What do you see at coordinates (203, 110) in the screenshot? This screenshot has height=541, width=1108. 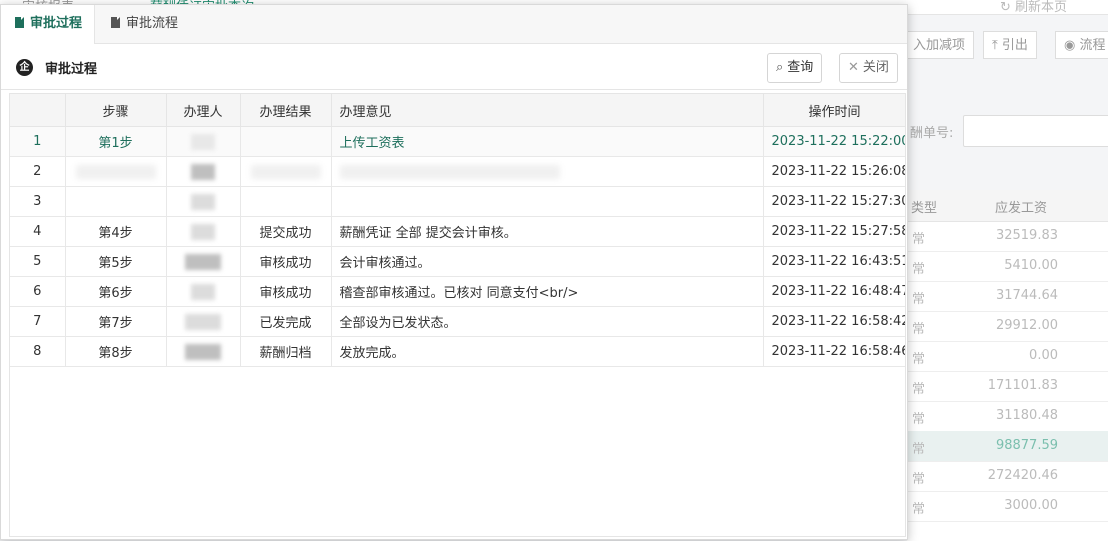 I see `col-handler: 办理人` at bounding box center [203, 110].